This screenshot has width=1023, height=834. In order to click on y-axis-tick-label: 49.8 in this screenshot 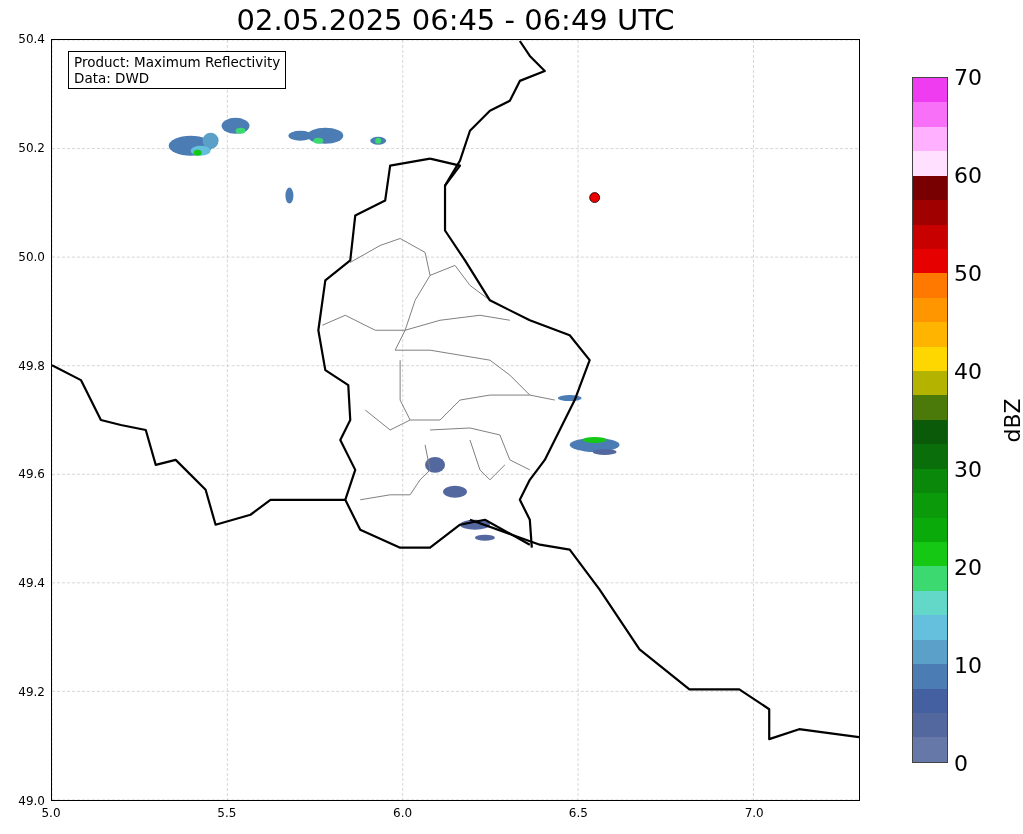, I will do `click(31, 365)`.